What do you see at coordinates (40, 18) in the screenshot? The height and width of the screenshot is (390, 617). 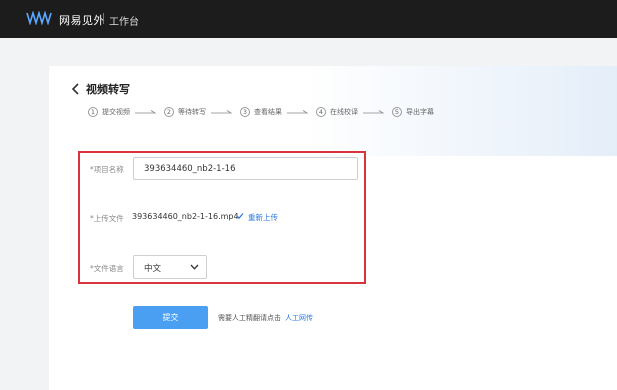 I see `wave-logo-icon` at bounding box center [40, 18].